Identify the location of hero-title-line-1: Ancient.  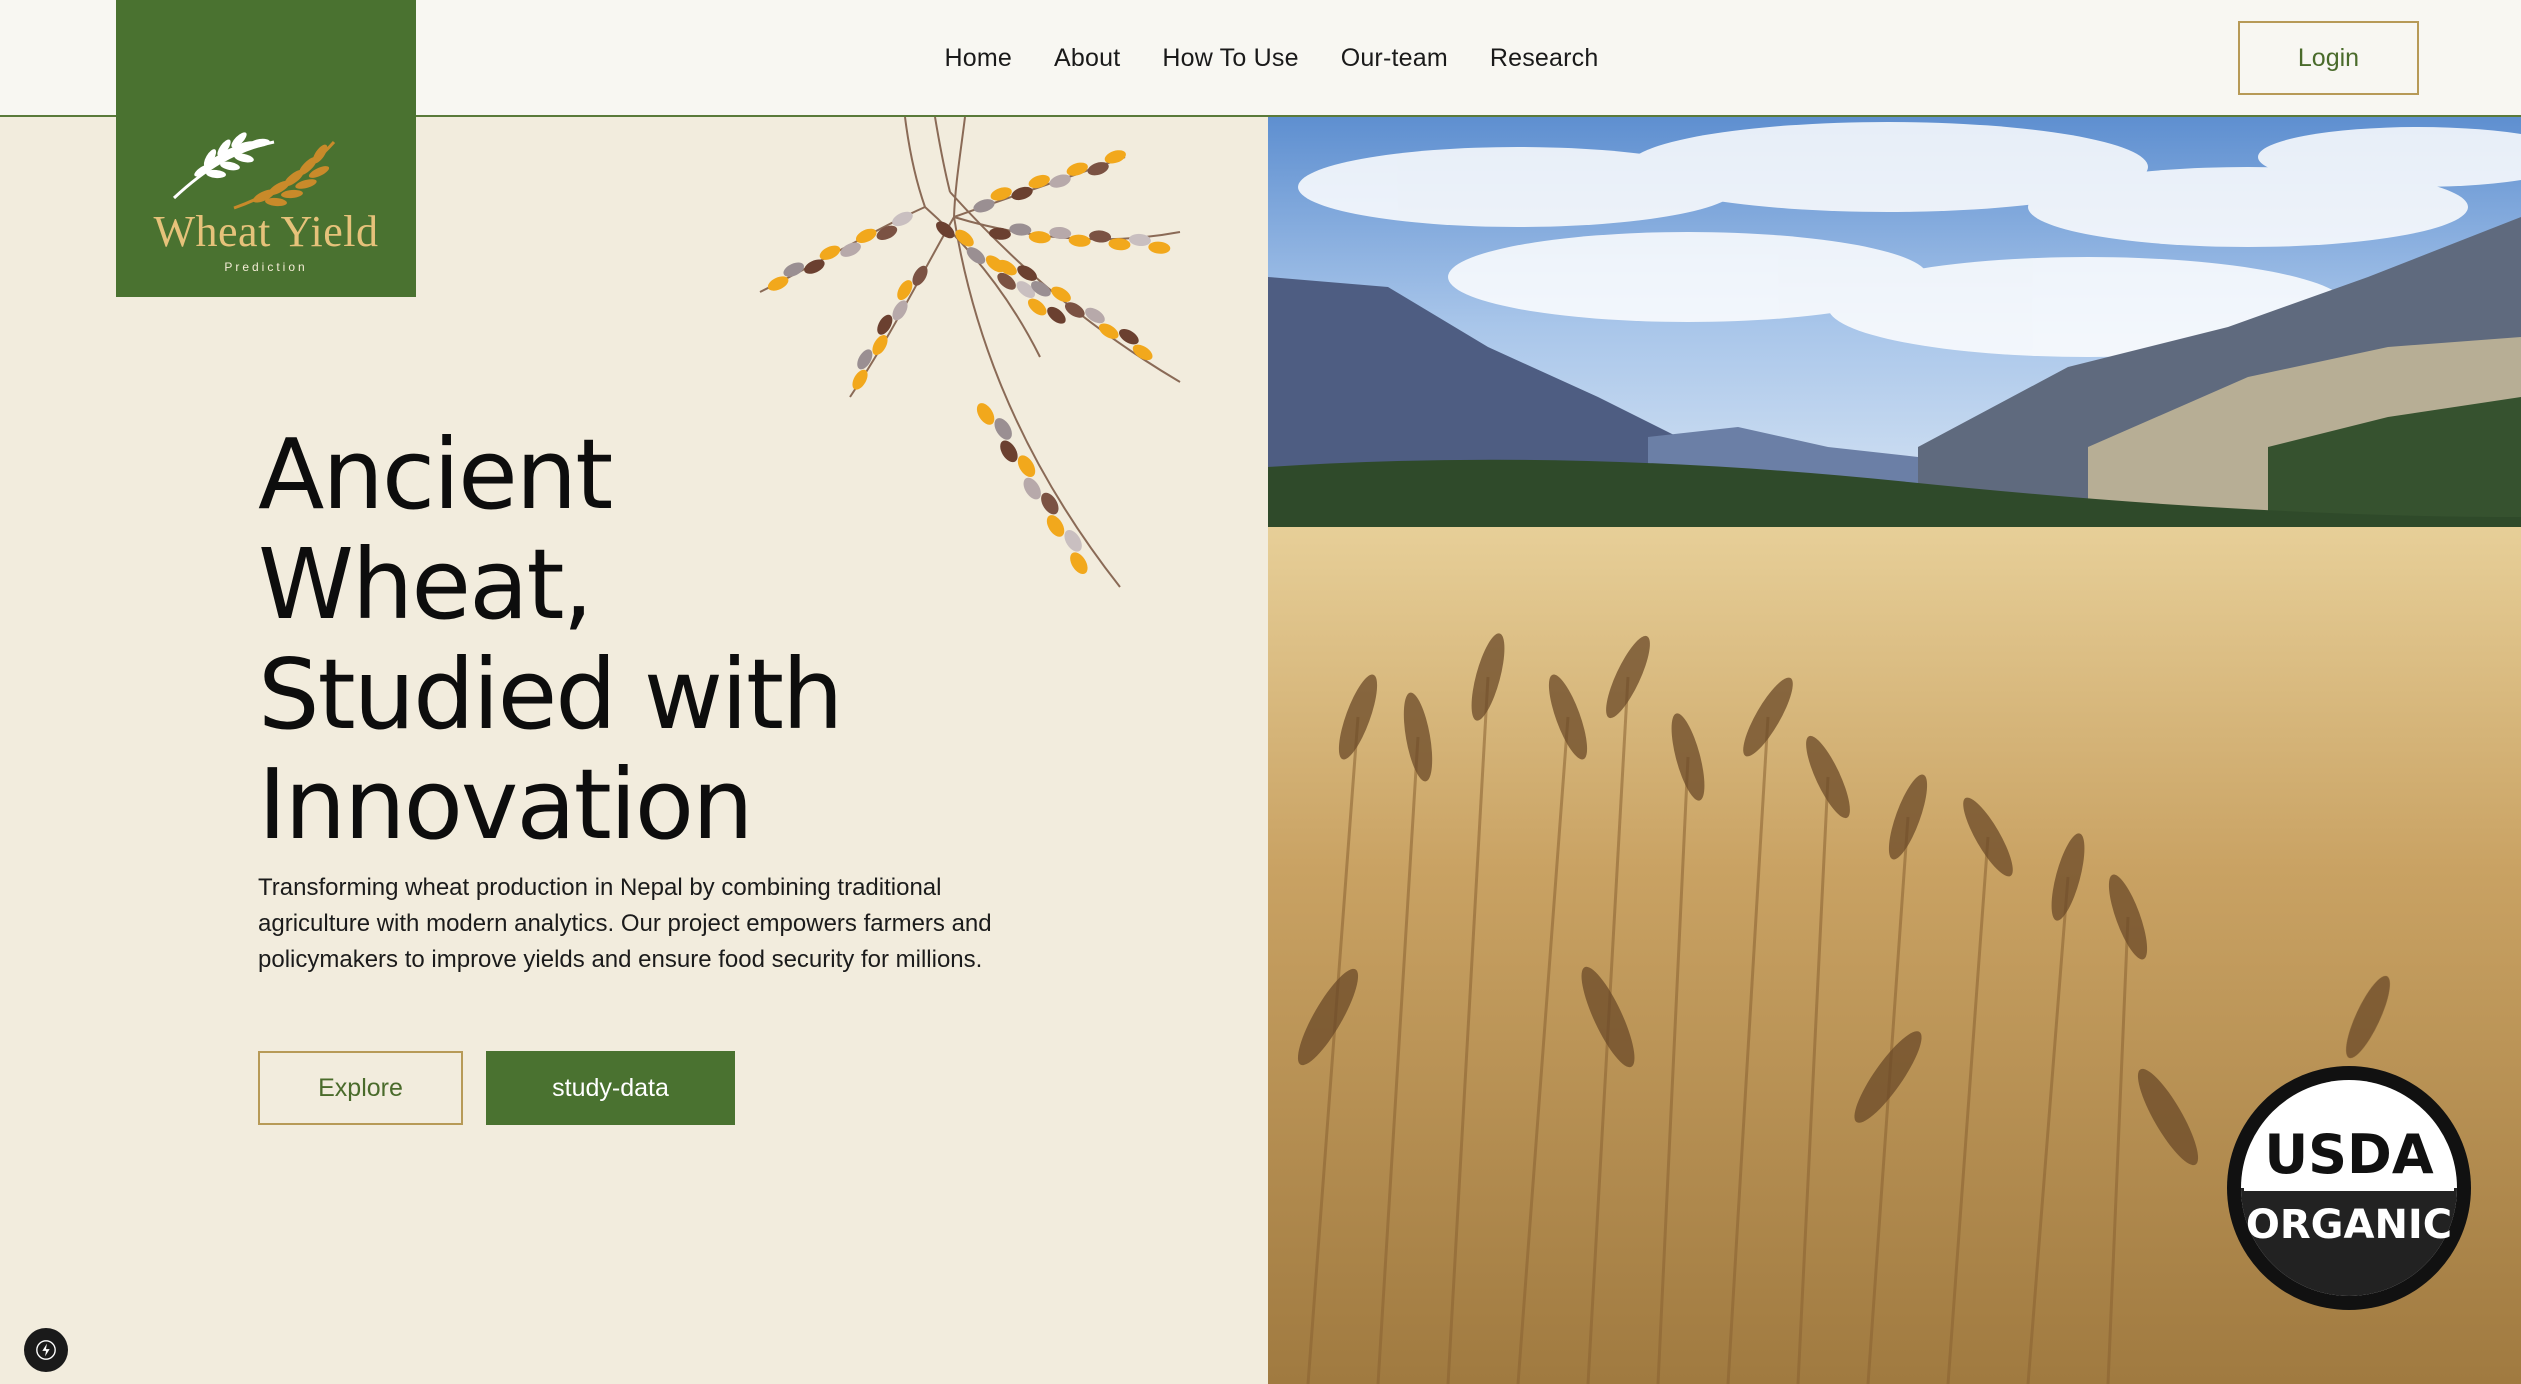
(435, 474).